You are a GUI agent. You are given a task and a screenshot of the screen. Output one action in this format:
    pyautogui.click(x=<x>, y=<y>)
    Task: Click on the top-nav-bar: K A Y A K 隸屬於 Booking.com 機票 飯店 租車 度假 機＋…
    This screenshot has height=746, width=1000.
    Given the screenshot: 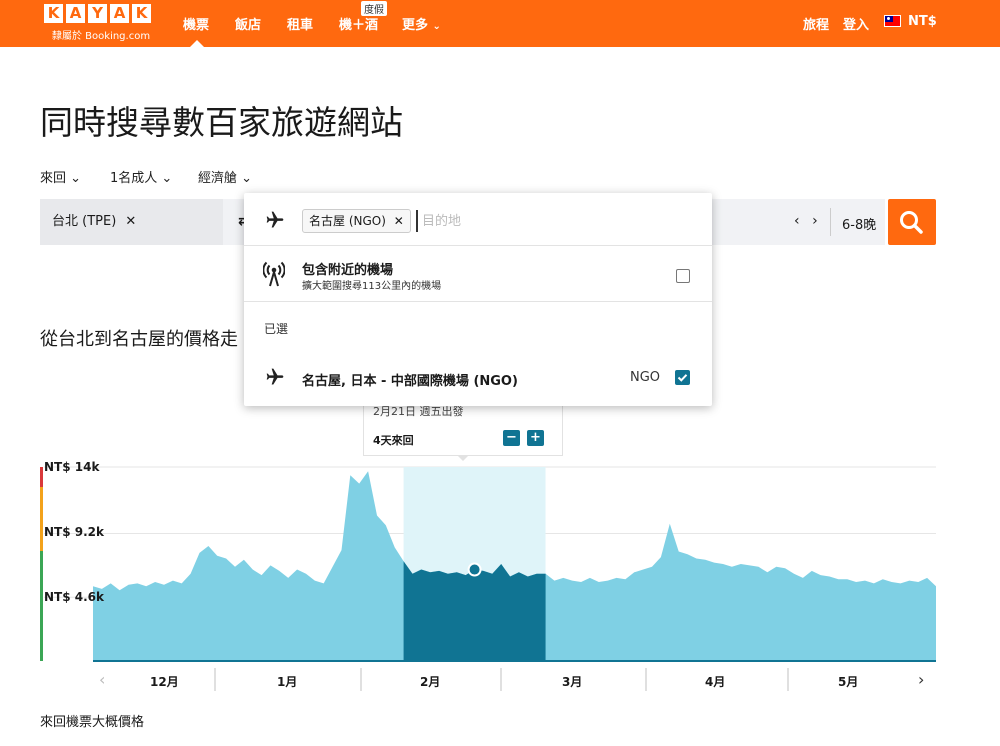 What is the action you would take?
    pyautogui.click(x=500, y=23)
    